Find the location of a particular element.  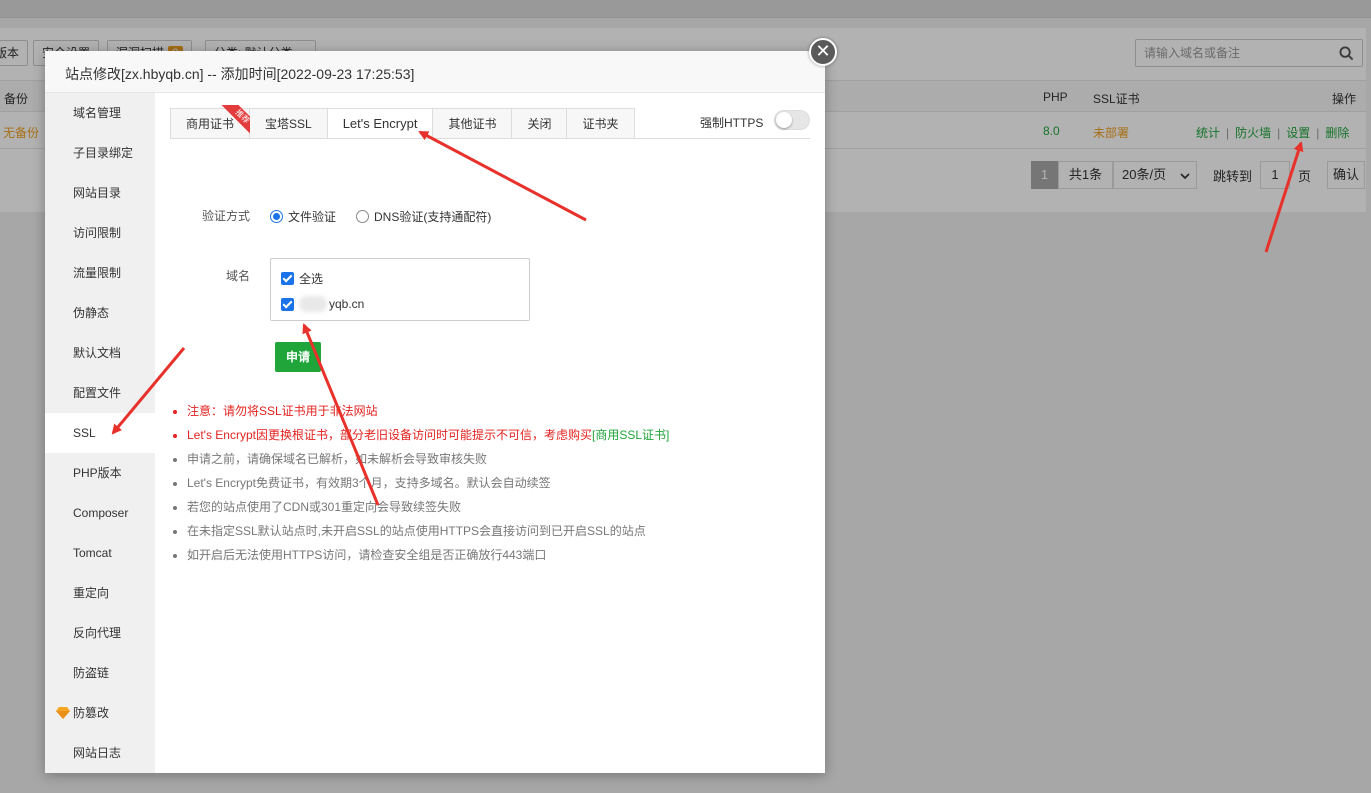

tab-close: 关闭 is located at coordinates (540, 123).